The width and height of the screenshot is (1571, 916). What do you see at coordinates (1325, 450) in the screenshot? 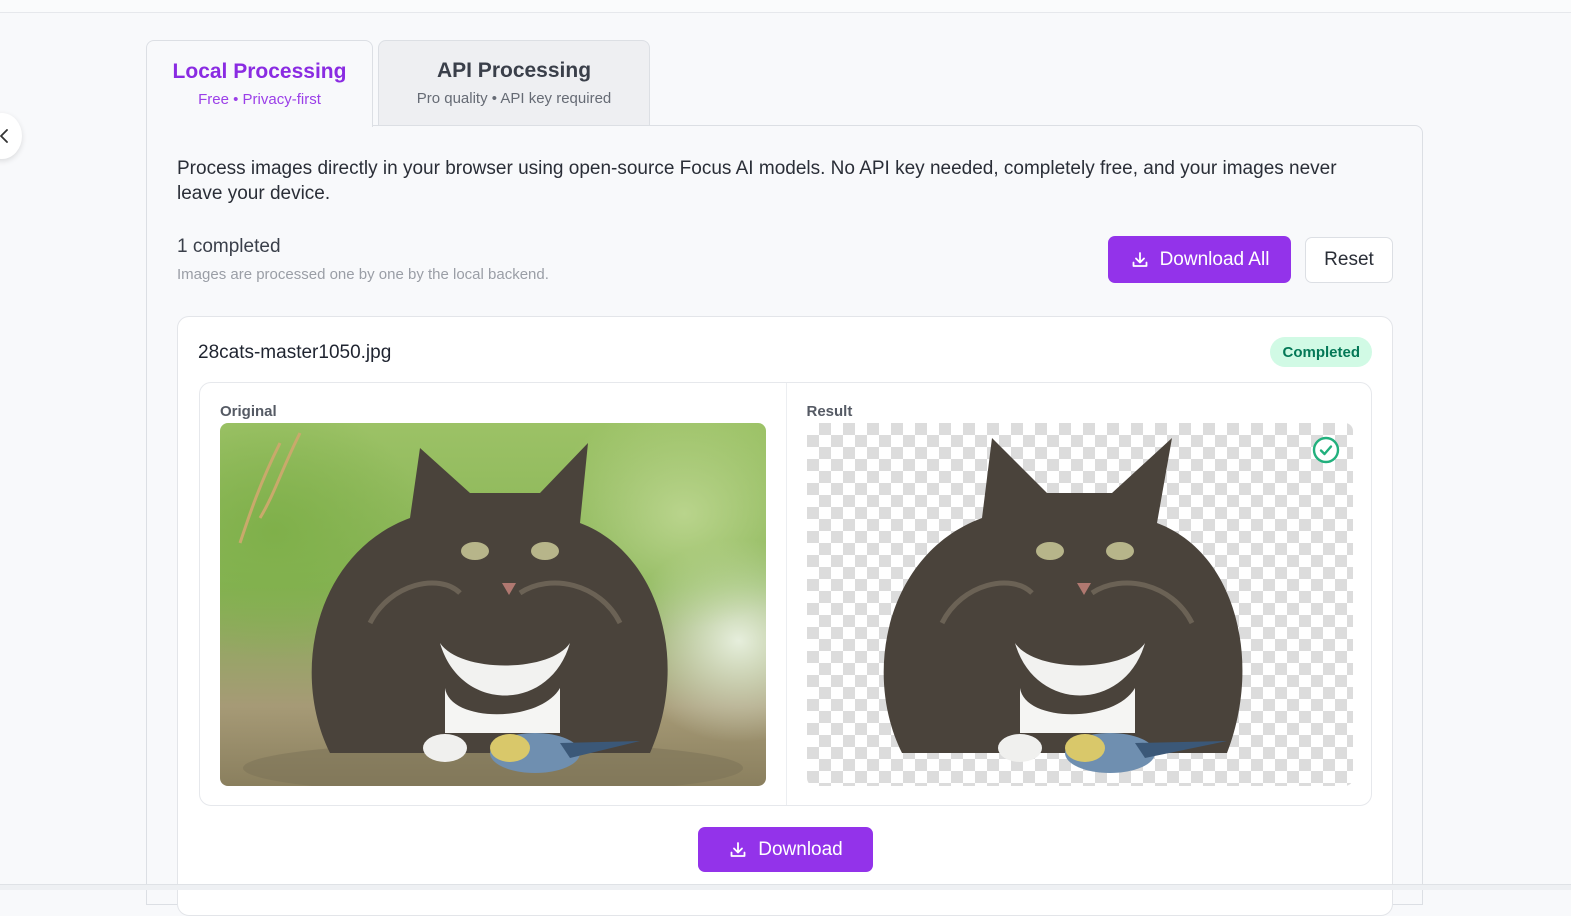
I see `check-circle-icon` at bounding box center [1325, 450].